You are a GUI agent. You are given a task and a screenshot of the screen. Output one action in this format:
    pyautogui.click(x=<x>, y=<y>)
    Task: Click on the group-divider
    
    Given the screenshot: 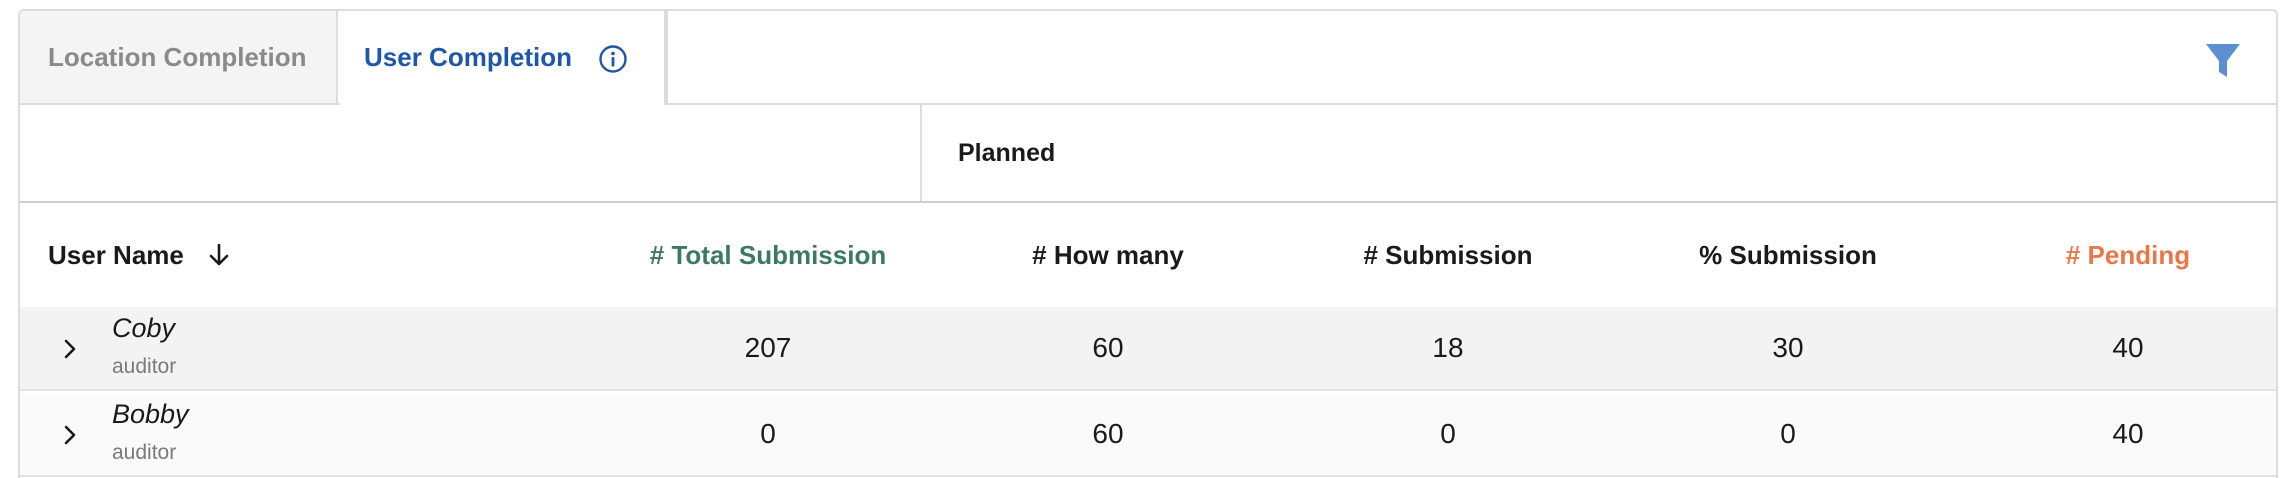 What is the action you would take?
    pyautogui.click(x=921, y=153)
    